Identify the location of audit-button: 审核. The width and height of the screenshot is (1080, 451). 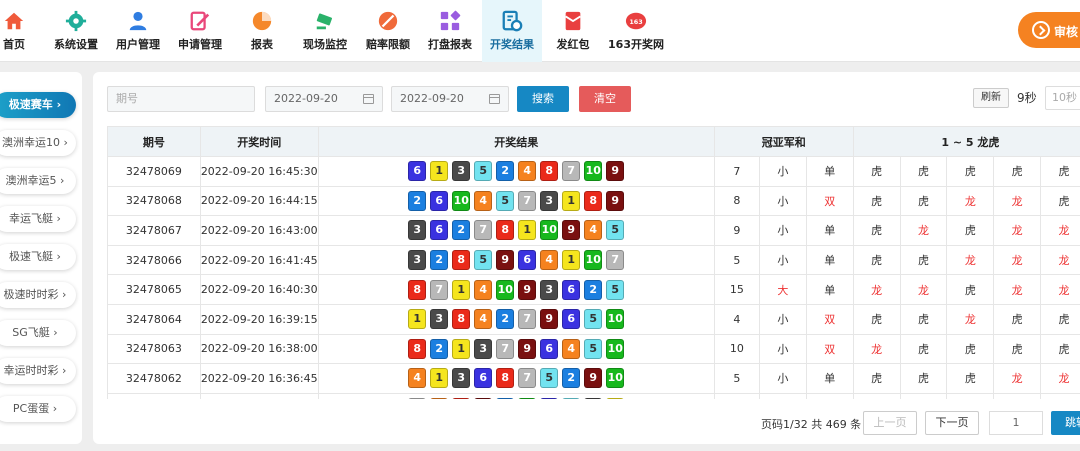
(1049, 30).